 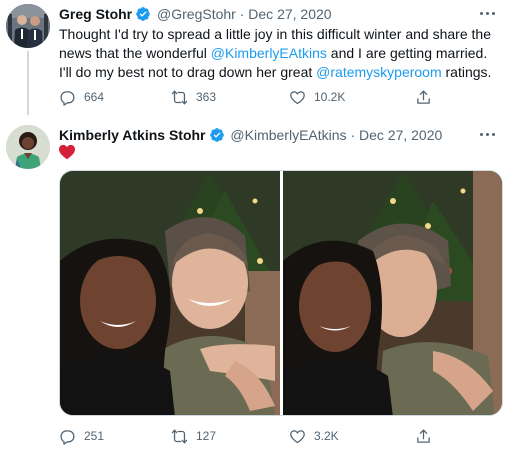 What do you see at coordinates (94, 436) in the screenshot?
I see `reply-count: 251` at bounding box center [94, 436].